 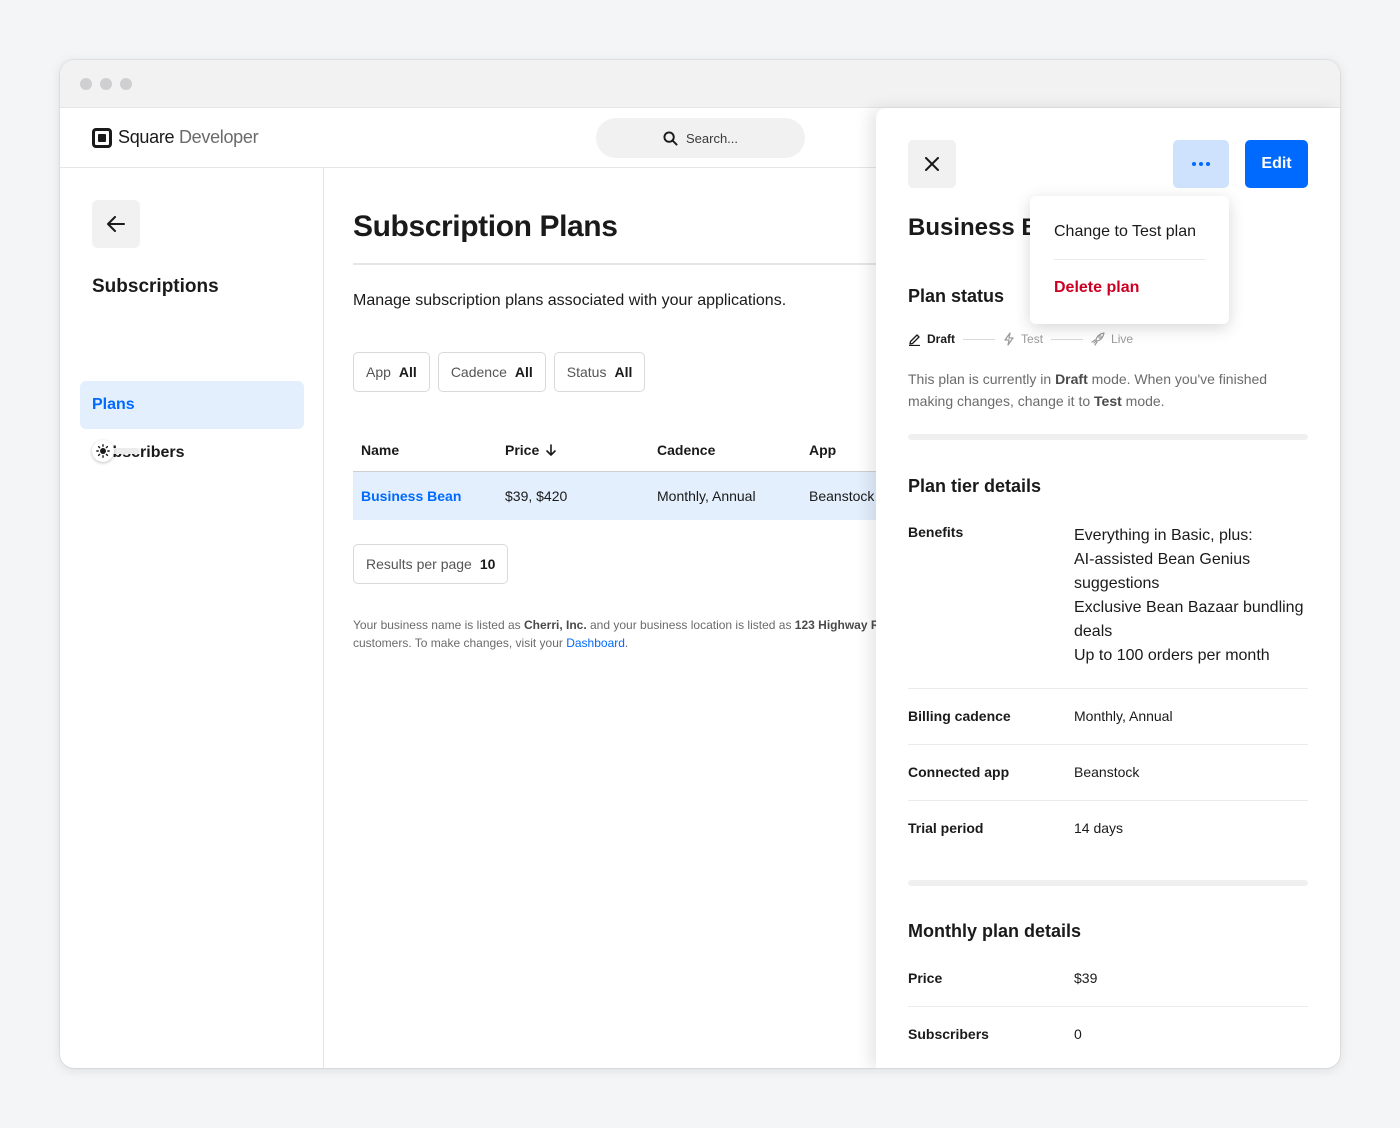 What do you see at coordinates (581, 450) in the screenshot?
I see `column-header-price: Price` at bounding box center [581, 450].